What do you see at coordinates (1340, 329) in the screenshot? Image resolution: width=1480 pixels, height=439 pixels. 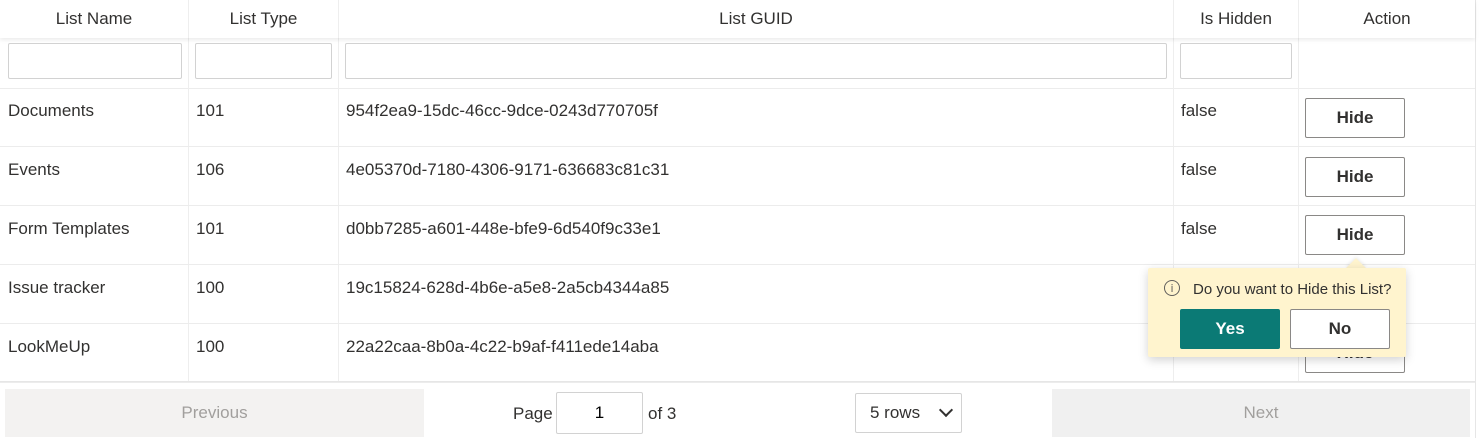 I see `no-button: No` at bounding box center [1340, 329].